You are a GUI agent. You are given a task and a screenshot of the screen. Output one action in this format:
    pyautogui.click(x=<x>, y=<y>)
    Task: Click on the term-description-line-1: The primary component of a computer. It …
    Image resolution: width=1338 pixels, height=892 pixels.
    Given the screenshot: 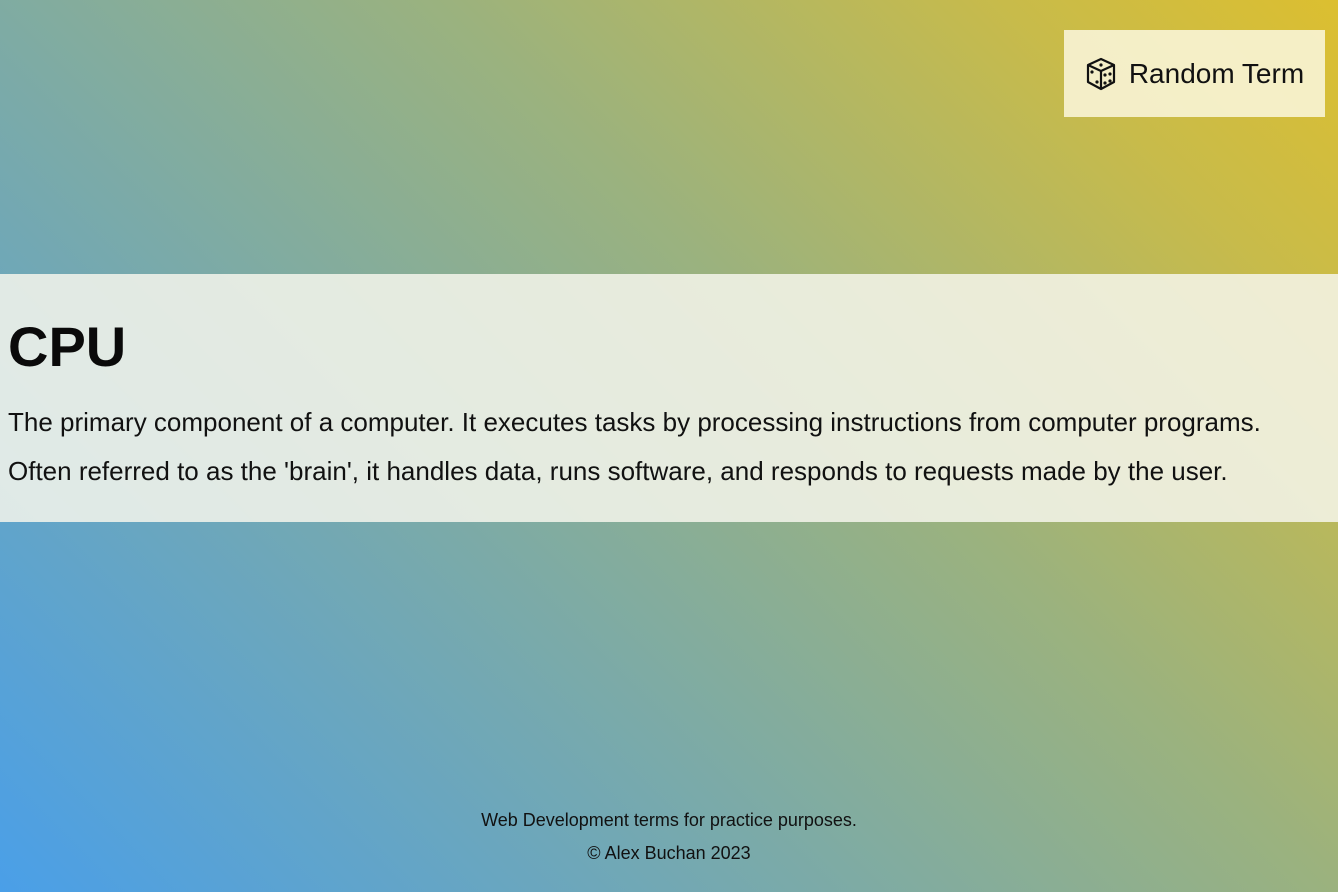 What is the action you would take?
    pyautogui.click(x=634, y=422)
    